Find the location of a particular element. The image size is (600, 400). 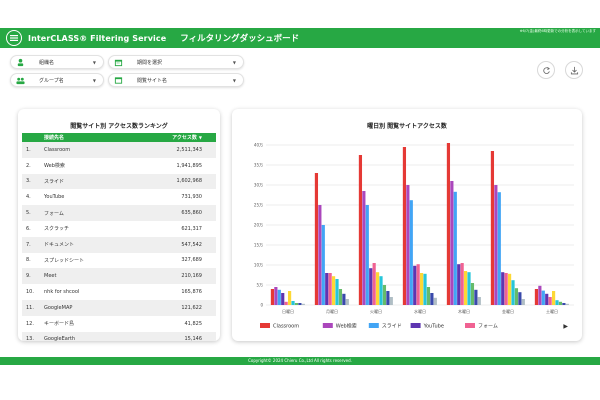

site-name: キーボード島 is located at coordinates (59, 324).